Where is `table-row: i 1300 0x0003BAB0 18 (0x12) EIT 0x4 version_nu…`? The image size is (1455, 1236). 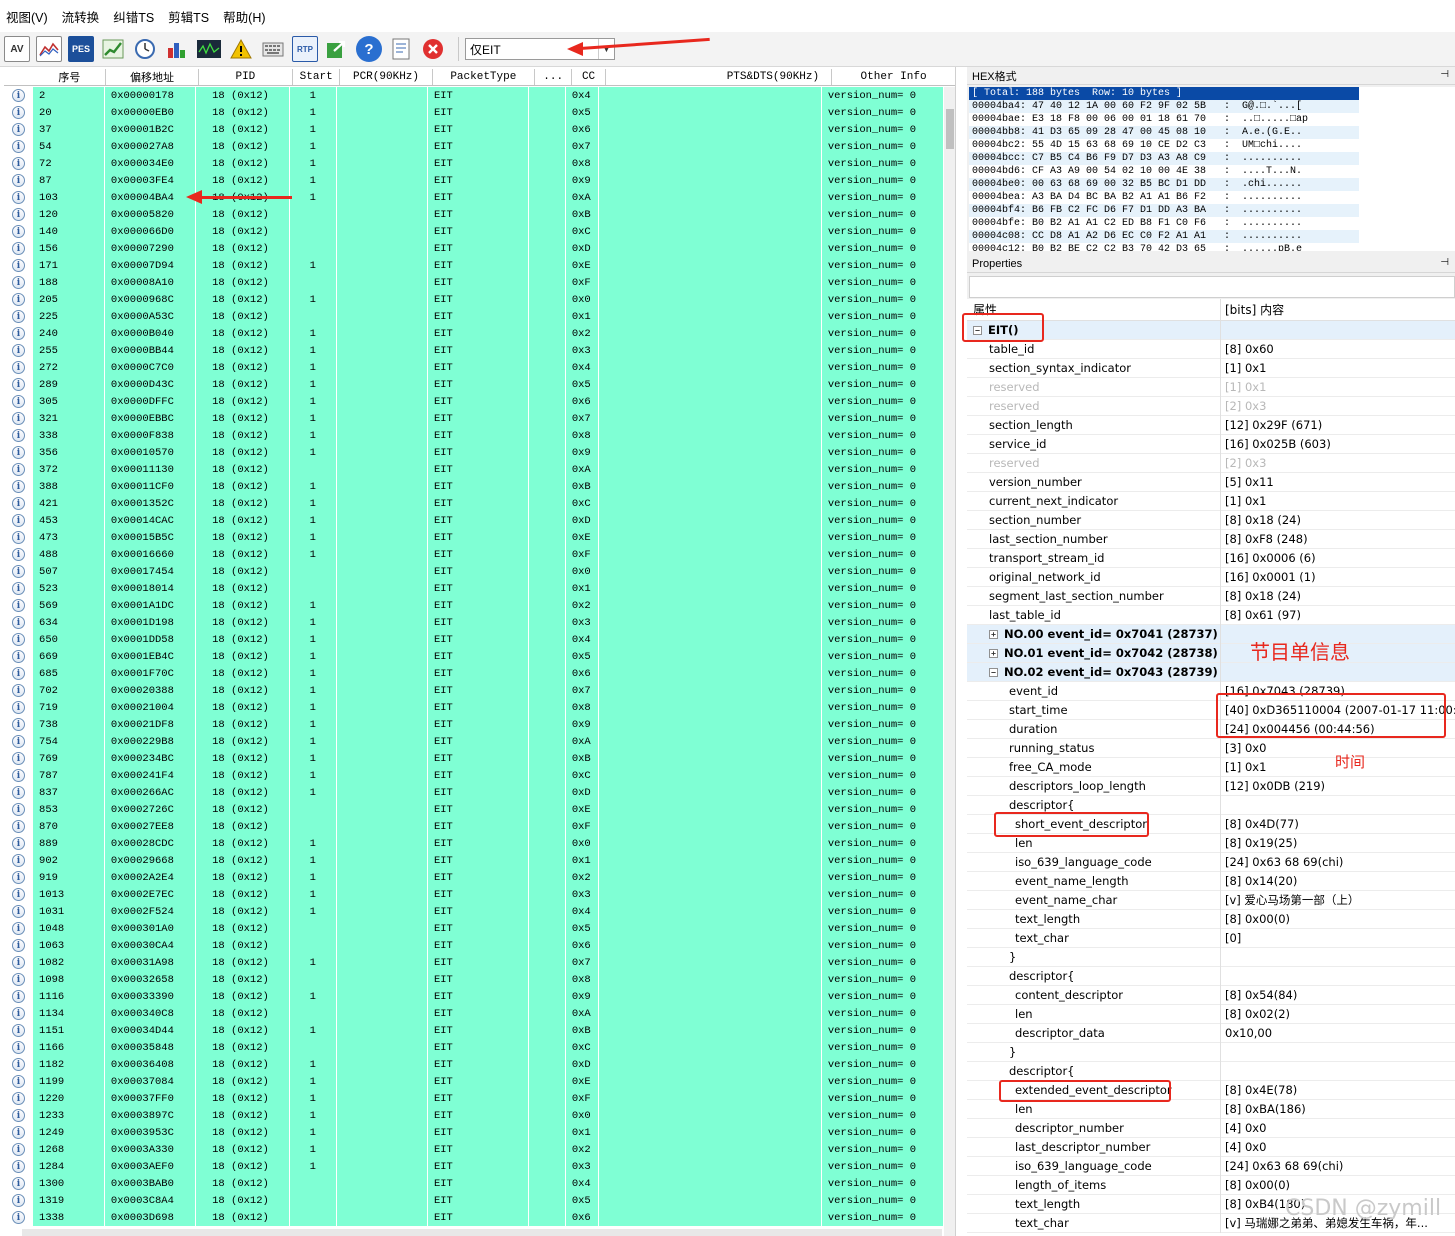
table-row: i 1300 0x0003BAB0 18 (0x12) EIT 0x4 version_nu… is located at coordinates (474, 1183).